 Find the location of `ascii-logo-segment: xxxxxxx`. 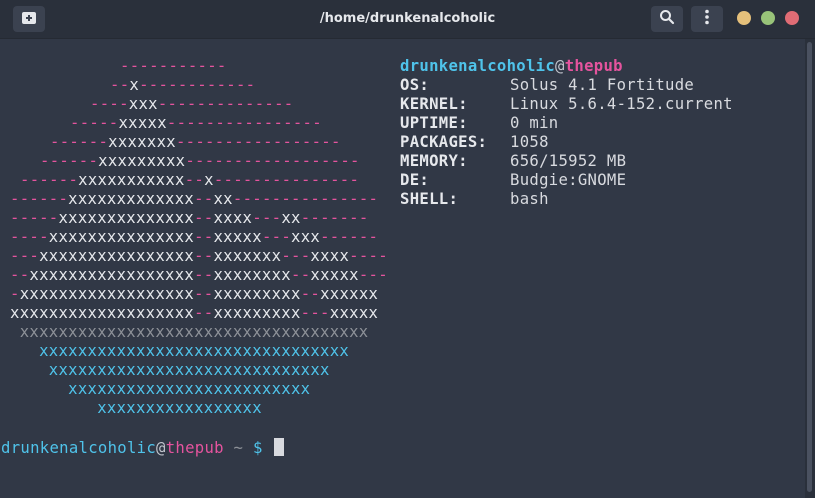

ascii-logo-segment: xxxxxxx is located at coordinates (247, 256).